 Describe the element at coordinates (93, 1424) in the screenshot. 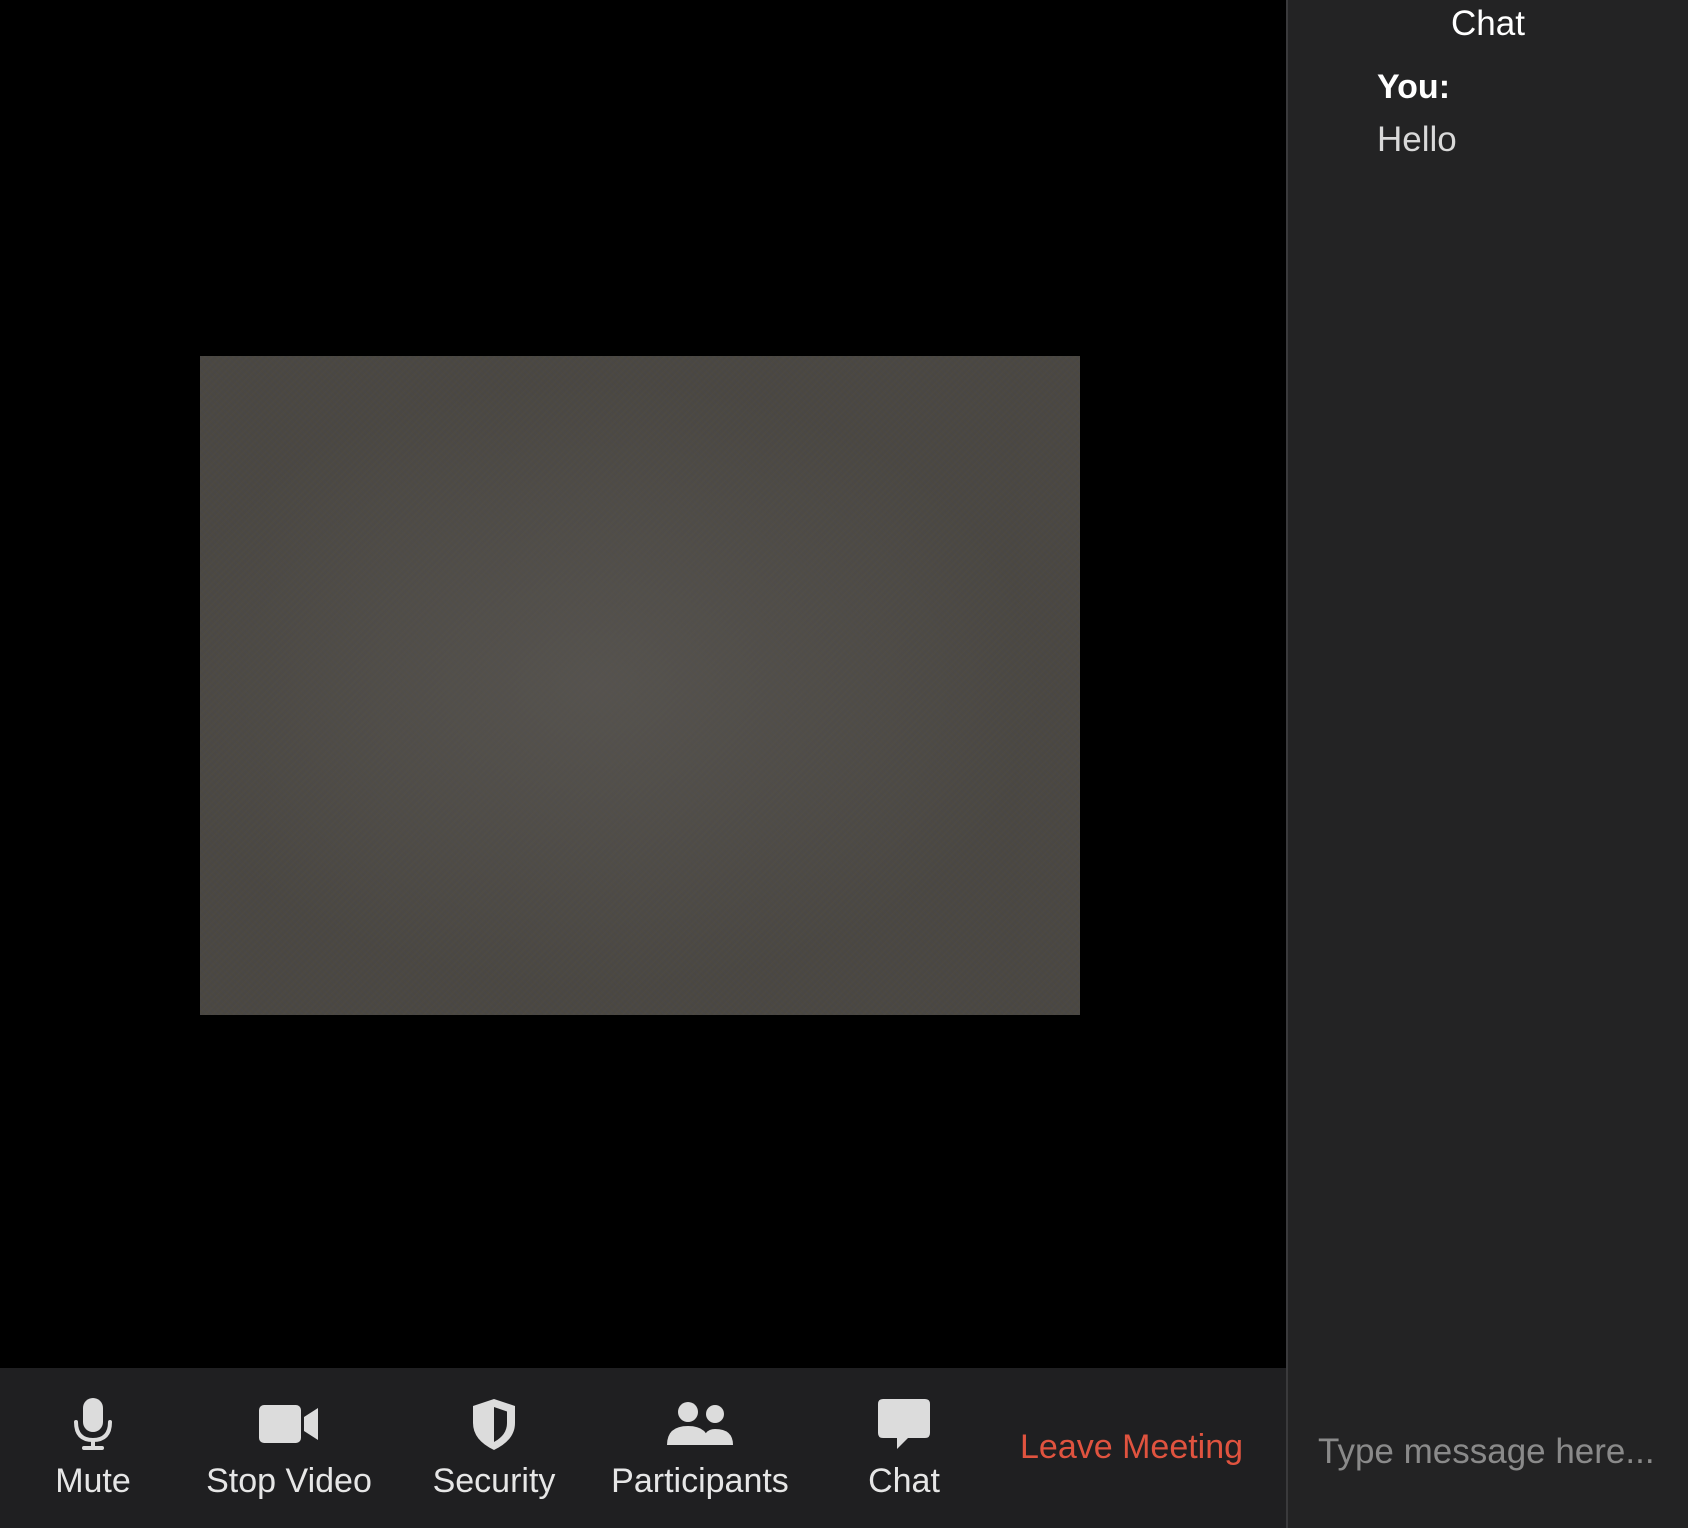

I see `microphone-icon` at that location.